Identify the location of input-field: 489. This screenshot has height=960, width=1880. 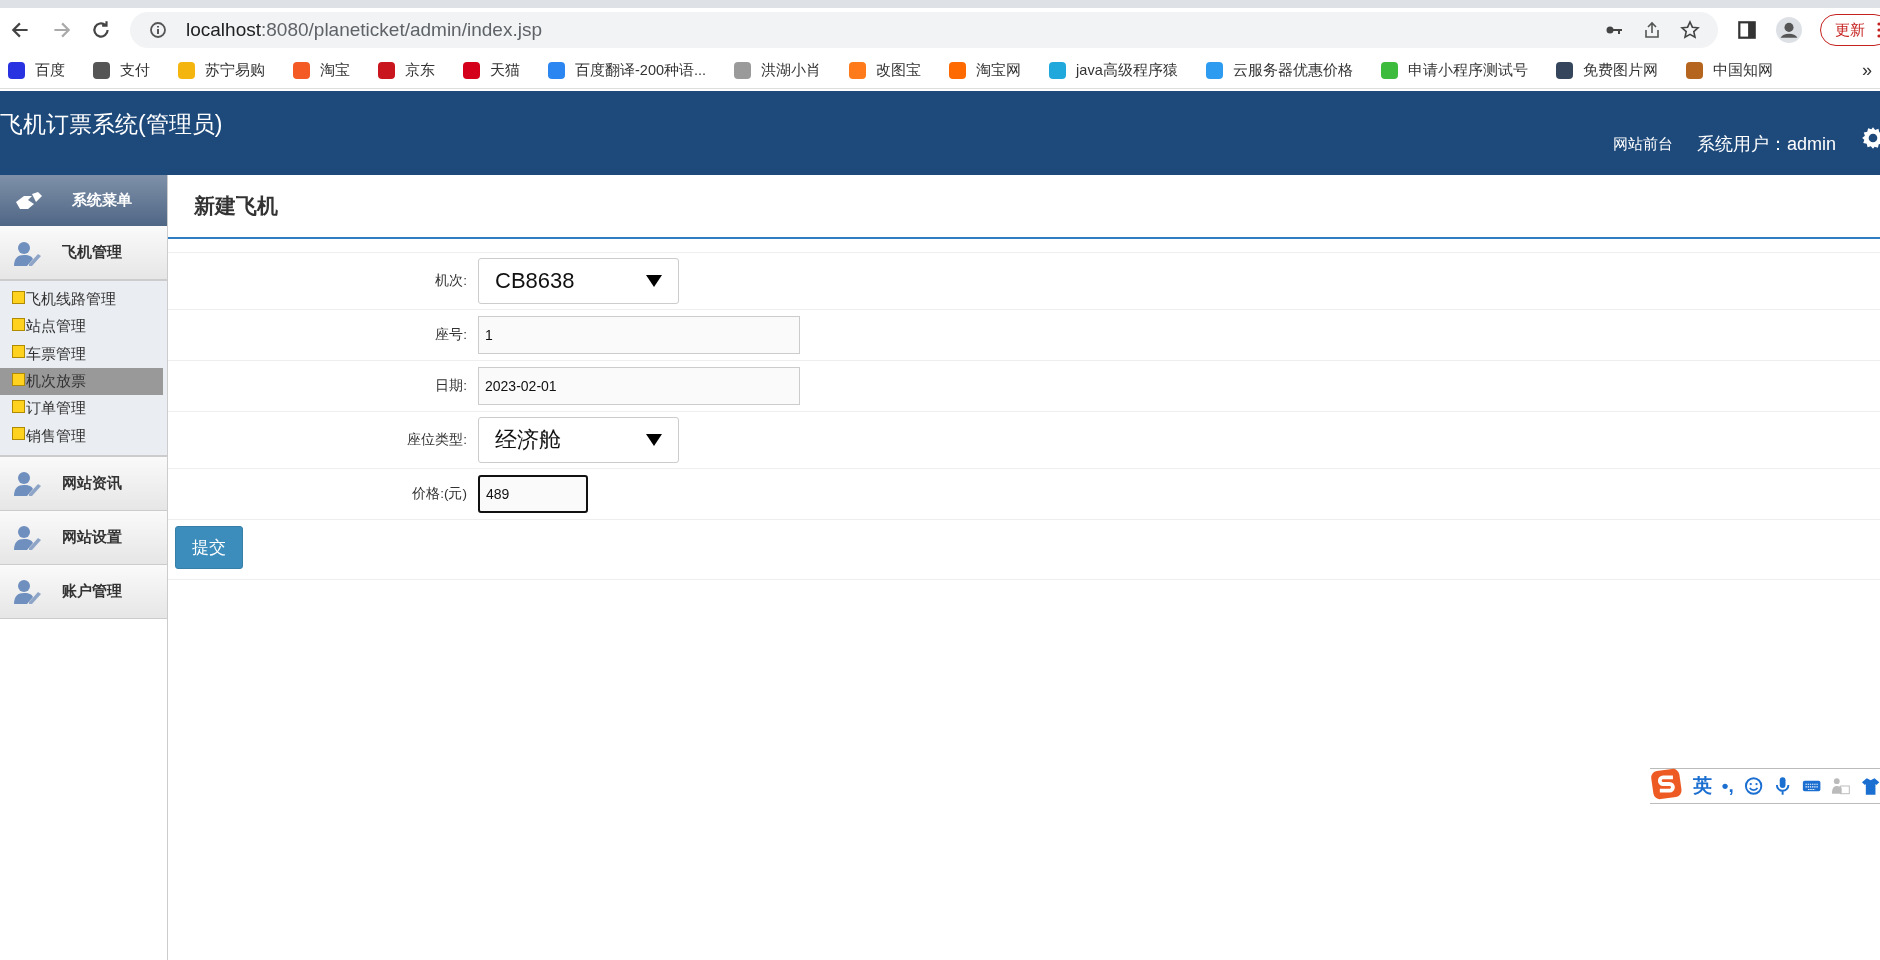
(533, 494).